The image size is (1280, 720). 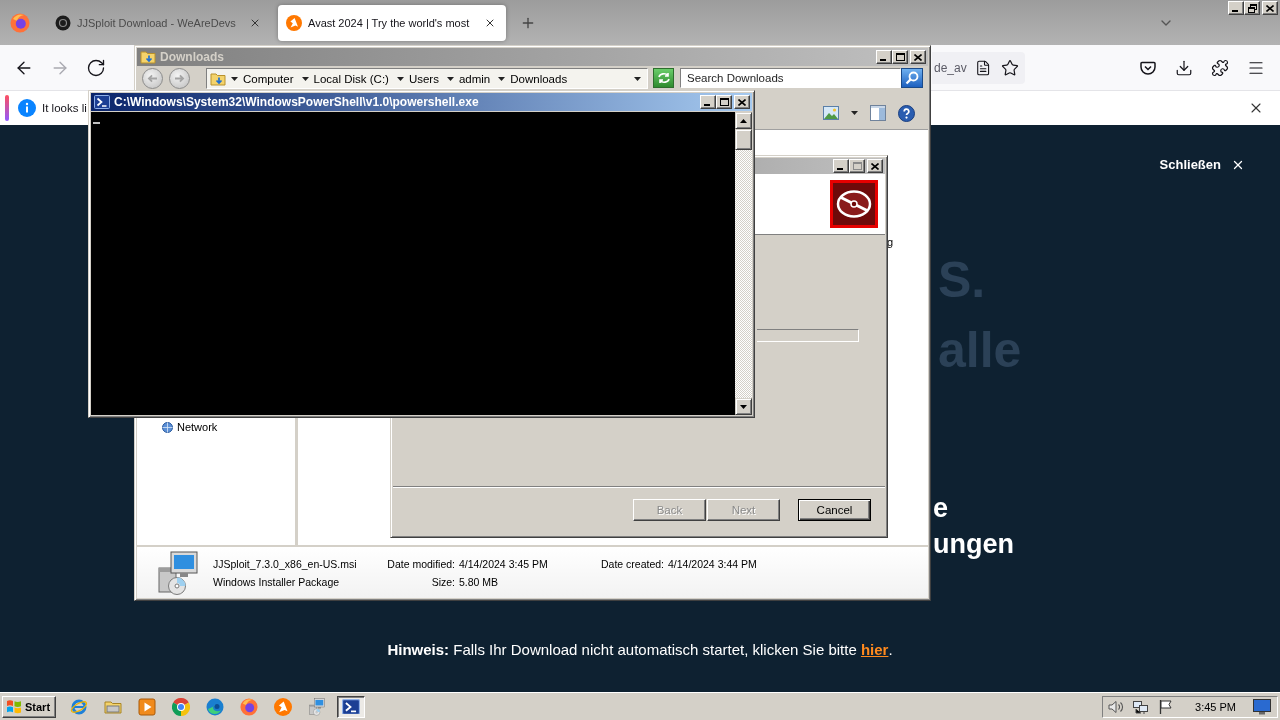 What do you see at coordinates (640, 650) in the screenshot?
I see `download-hint: Hinweis: Falls Ihr Download nicht automatisch startet, klicken Sie bitte hier.` at bounding box center [640, 650].